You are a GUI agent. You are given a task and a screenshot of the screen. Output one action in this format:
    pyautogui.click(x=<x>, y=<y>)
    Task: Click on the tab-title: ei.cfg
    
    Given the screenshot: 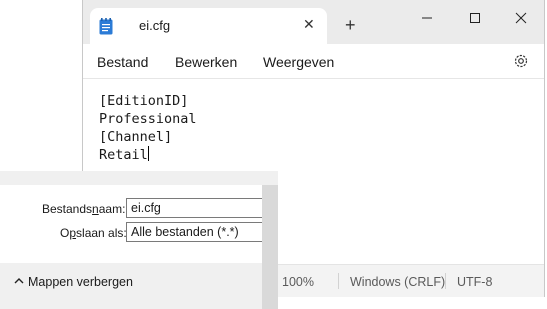 What is the action you would take?
    pyautogui.click(x=155, y=25)
    